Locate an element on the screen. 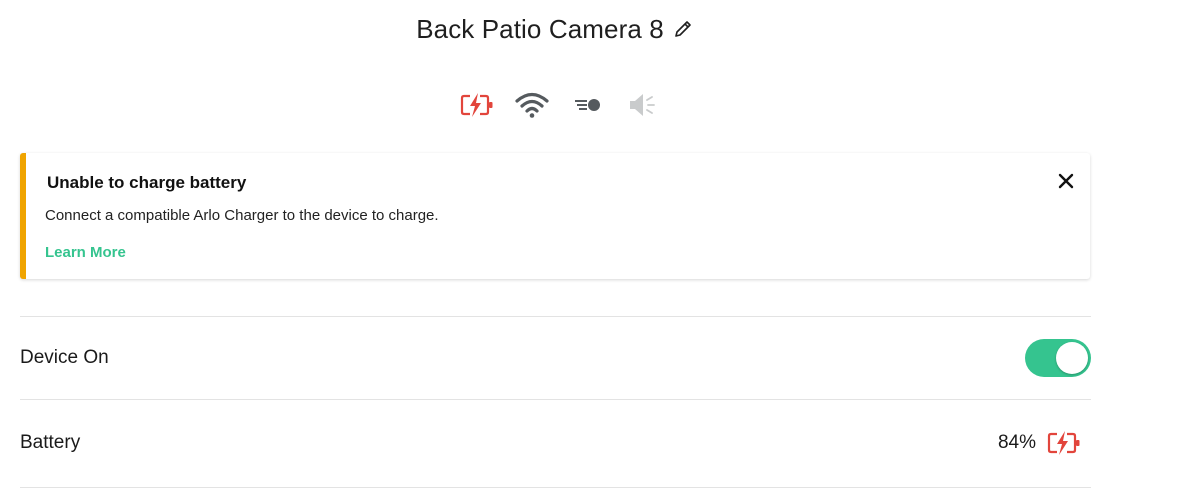  device-name-title: Back Patio Camera 8 is located at coordinates (540, 28).